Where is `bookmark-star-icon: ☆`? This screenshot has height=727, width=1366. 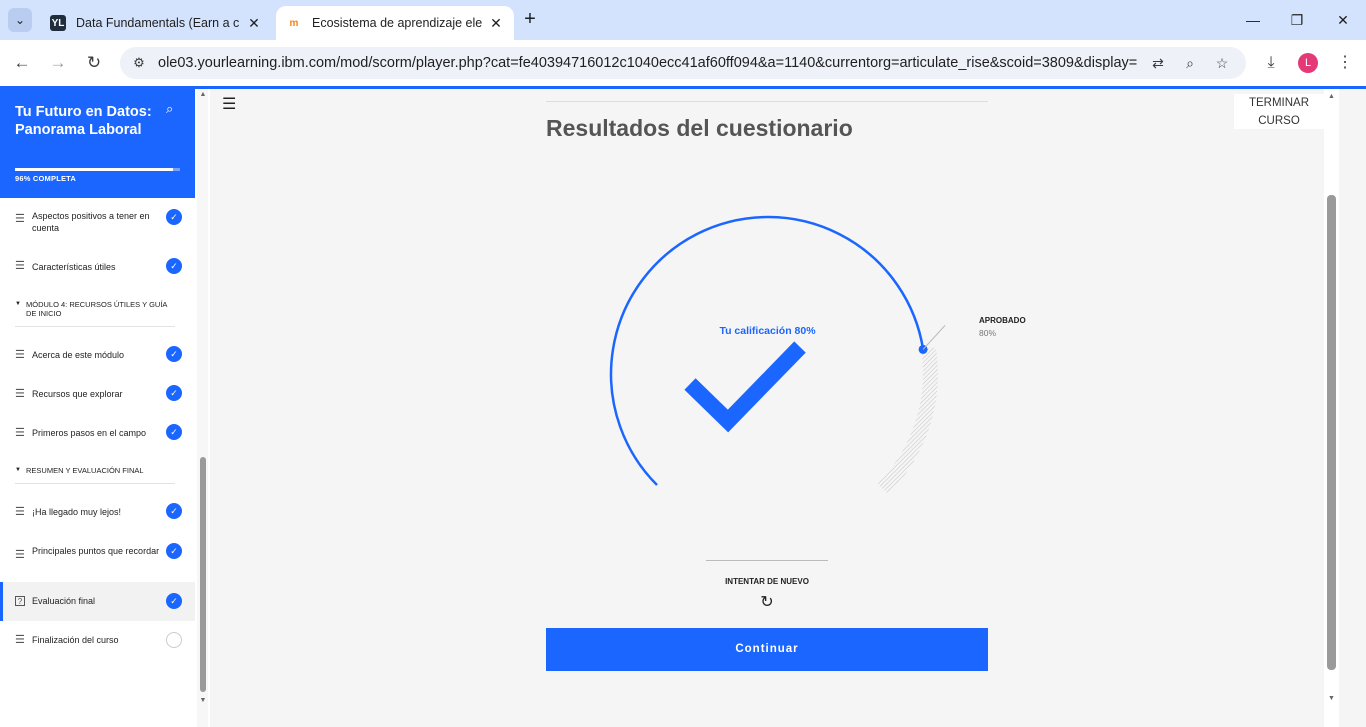
bookmark-star-icon: ☆ is located at coordinates (1222, 63).